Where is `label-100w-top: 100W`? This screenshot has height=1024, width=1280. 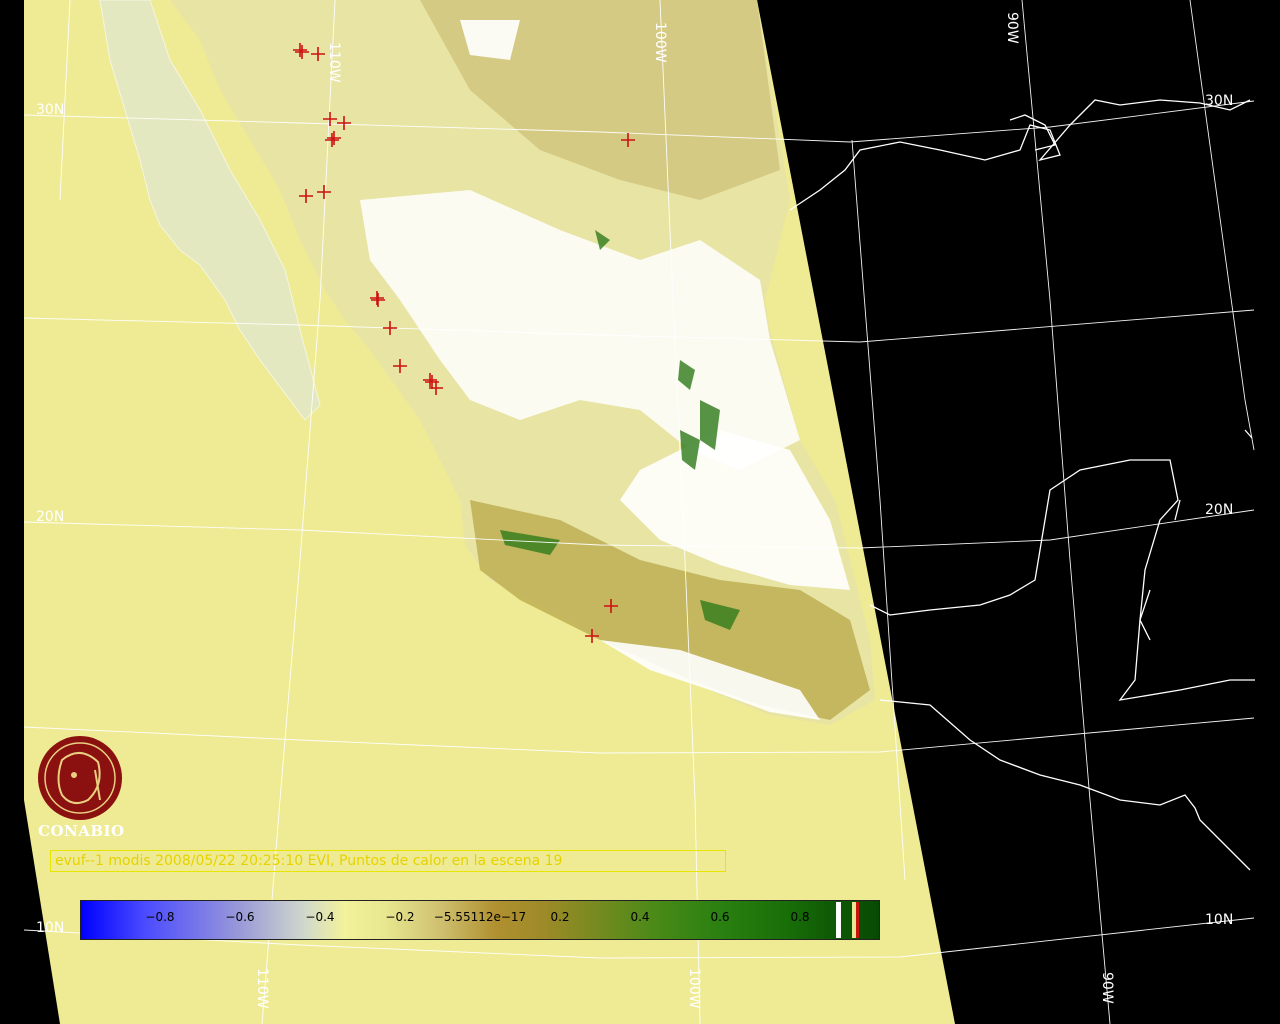 label-100w-top: 100W is located at coordinates (660, 42).